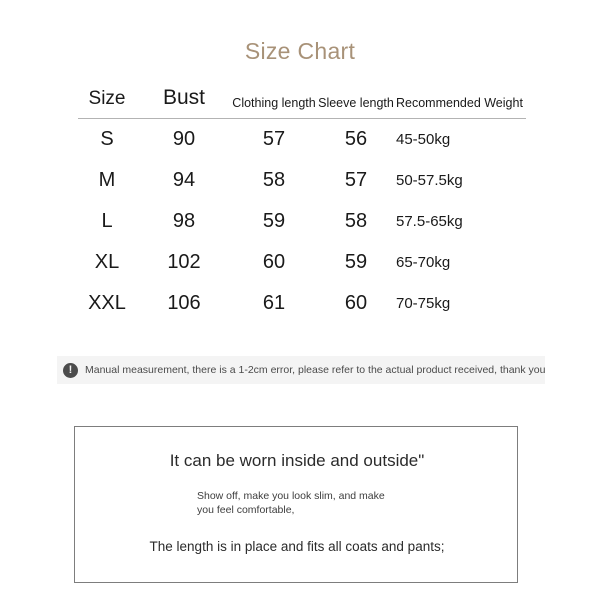  What do you see at coordinates (356, 138) in the screenshot?
I see `cell-sleeve-length: 56` at bounding box center [356, 138].